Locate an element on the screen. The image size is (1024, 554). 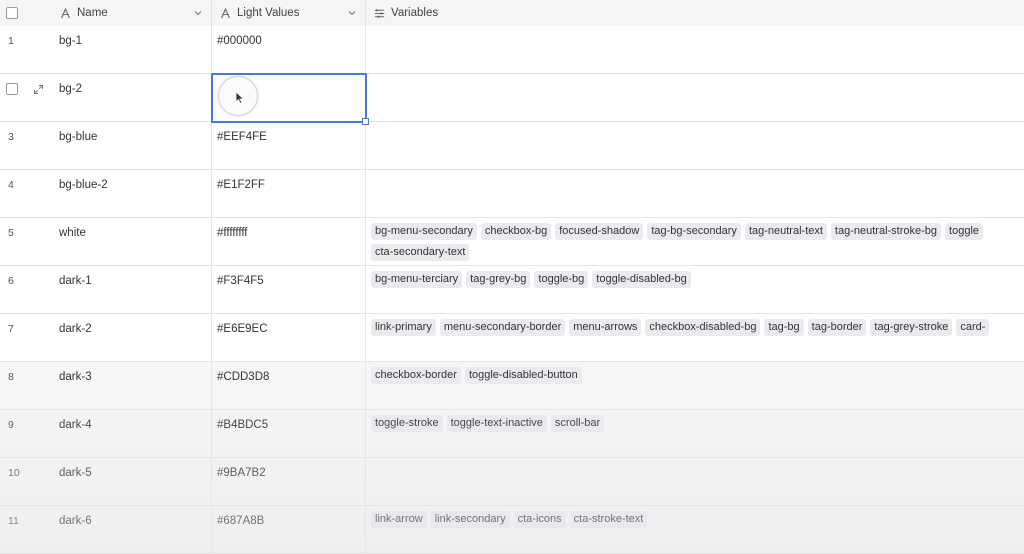
variable-tag: tag-bg-secondary is located at coordinates (694, 231).